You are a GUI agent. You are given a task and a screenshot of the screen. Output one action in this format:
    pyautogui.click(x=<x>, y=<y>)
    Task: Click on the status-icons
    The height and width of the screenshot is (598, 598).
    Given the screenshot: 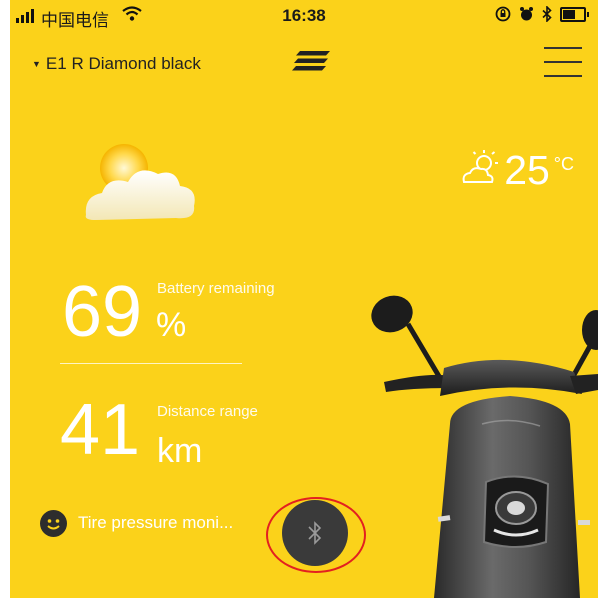 What is the action you would take?
    pyautogui.click(x=542, y=14)
    